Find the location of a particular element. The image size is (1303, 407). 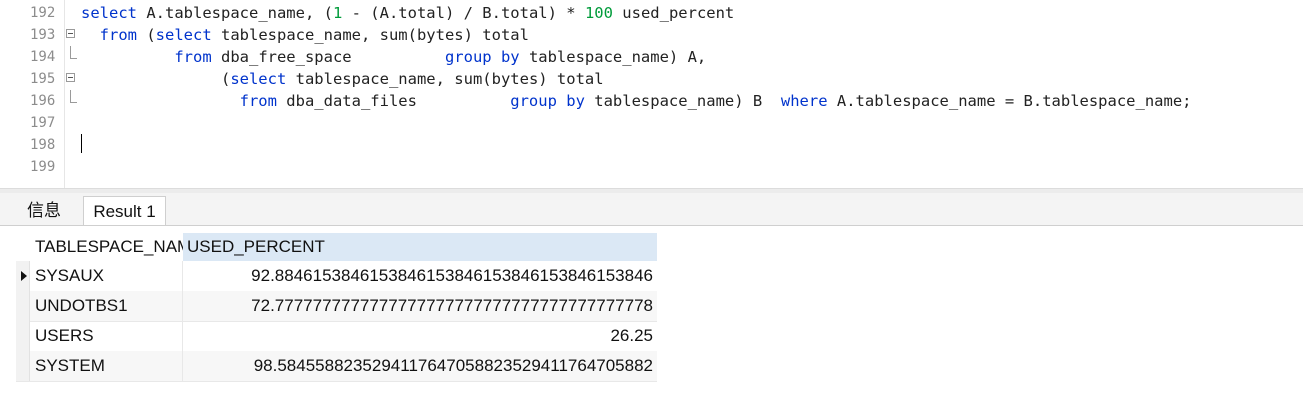

line-number-text: 199 is located at coordinates (43, 167).